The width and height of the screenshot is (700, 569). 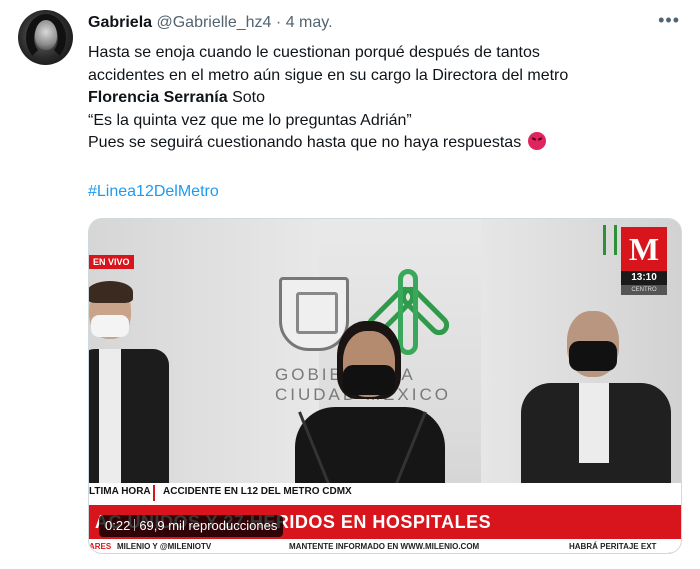 What do you see at coordinates (46, 35) in the screenshot?
I see `avatar-face` at bounding box center [46, 35].